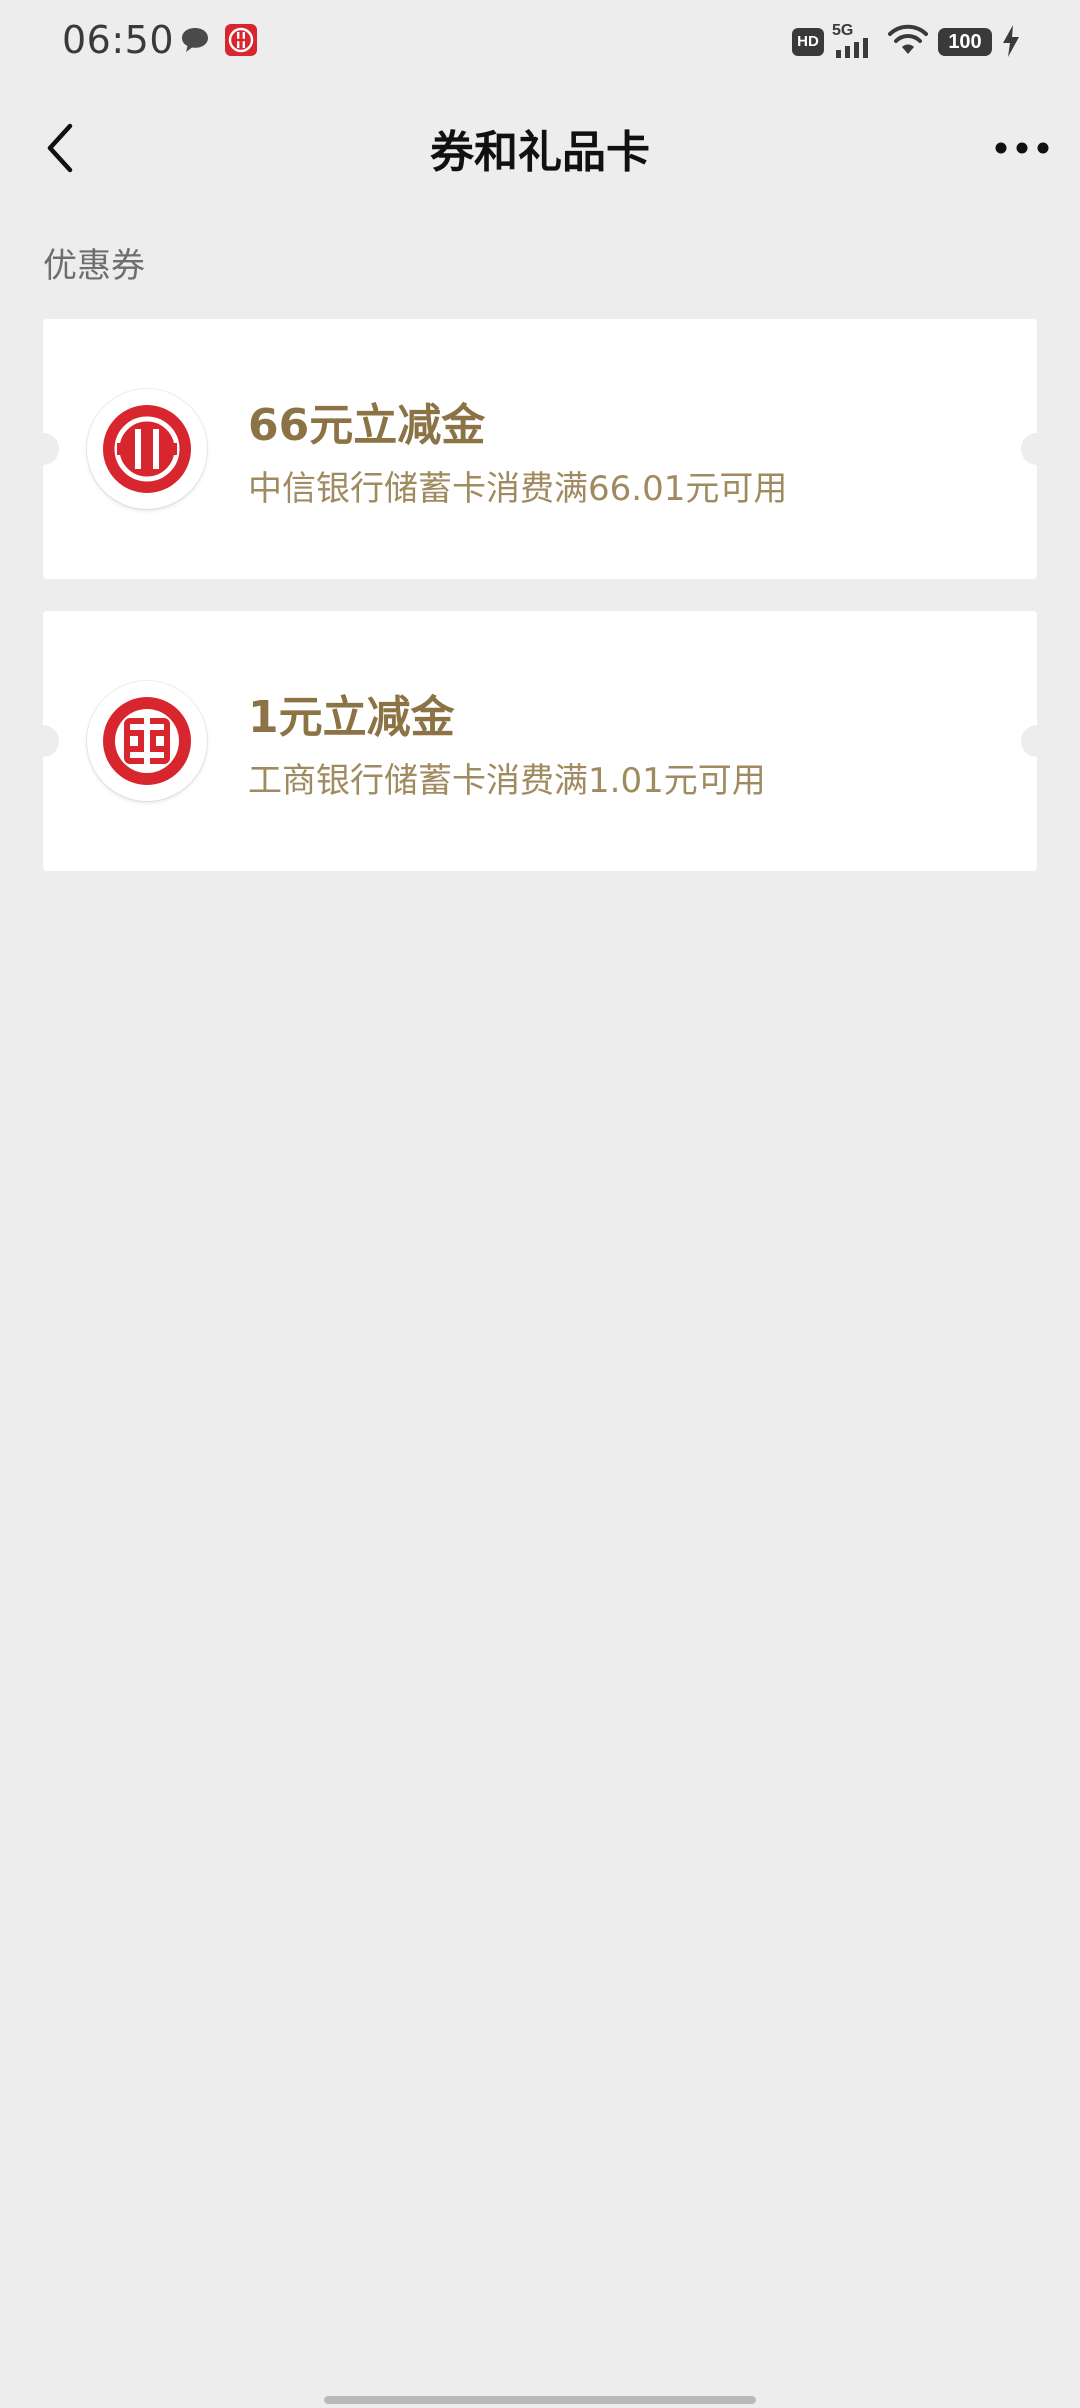  Describe the element at coordinates (507, 781) in the screenshot. I see `coupon-condition: 工商银行储蓄卡消费满1.01元可用` at that location.